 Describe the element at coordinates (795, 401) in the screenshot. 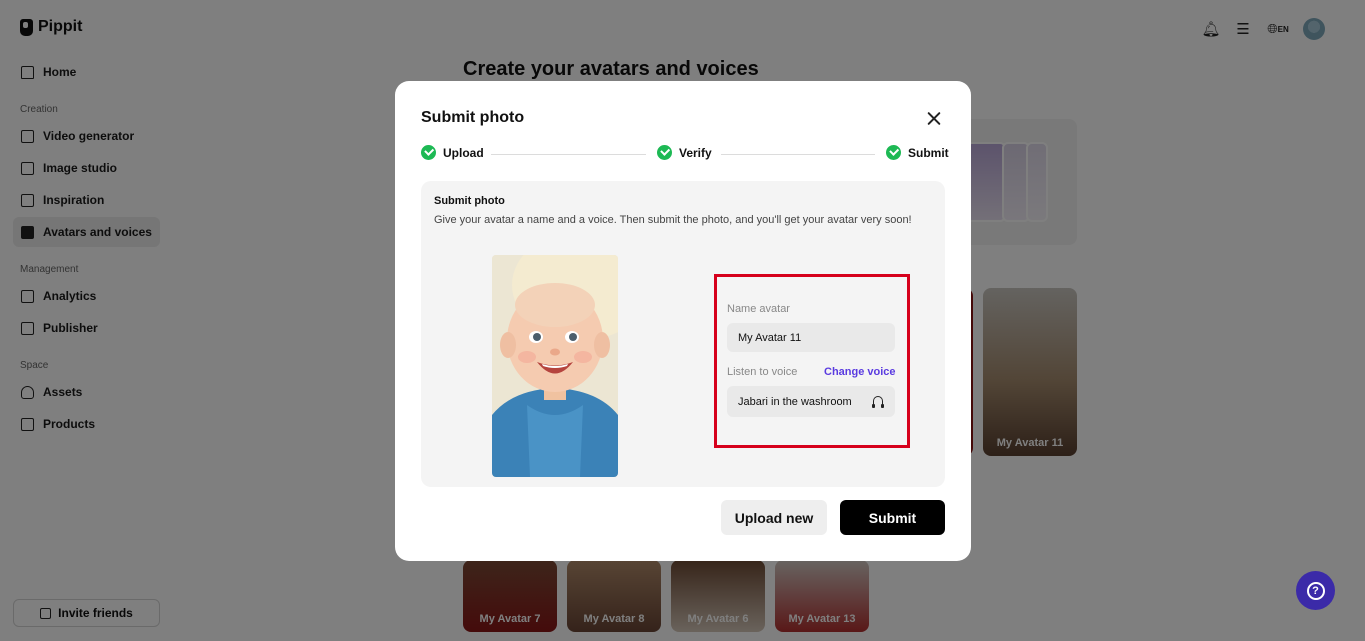

I see `voice-value: Jabari in the washroom` at that location.